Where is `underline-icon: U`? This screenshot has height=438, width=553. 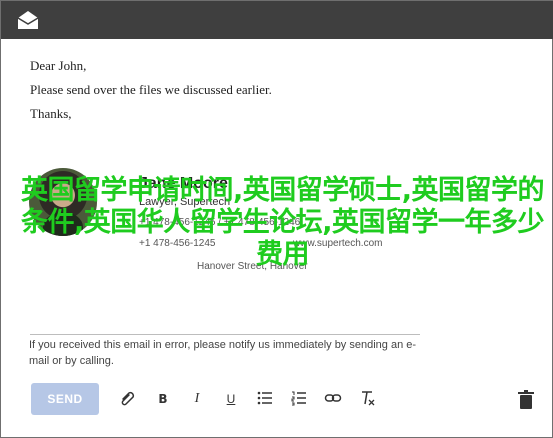
underline-icon: U is located at coordinates (231, 399).